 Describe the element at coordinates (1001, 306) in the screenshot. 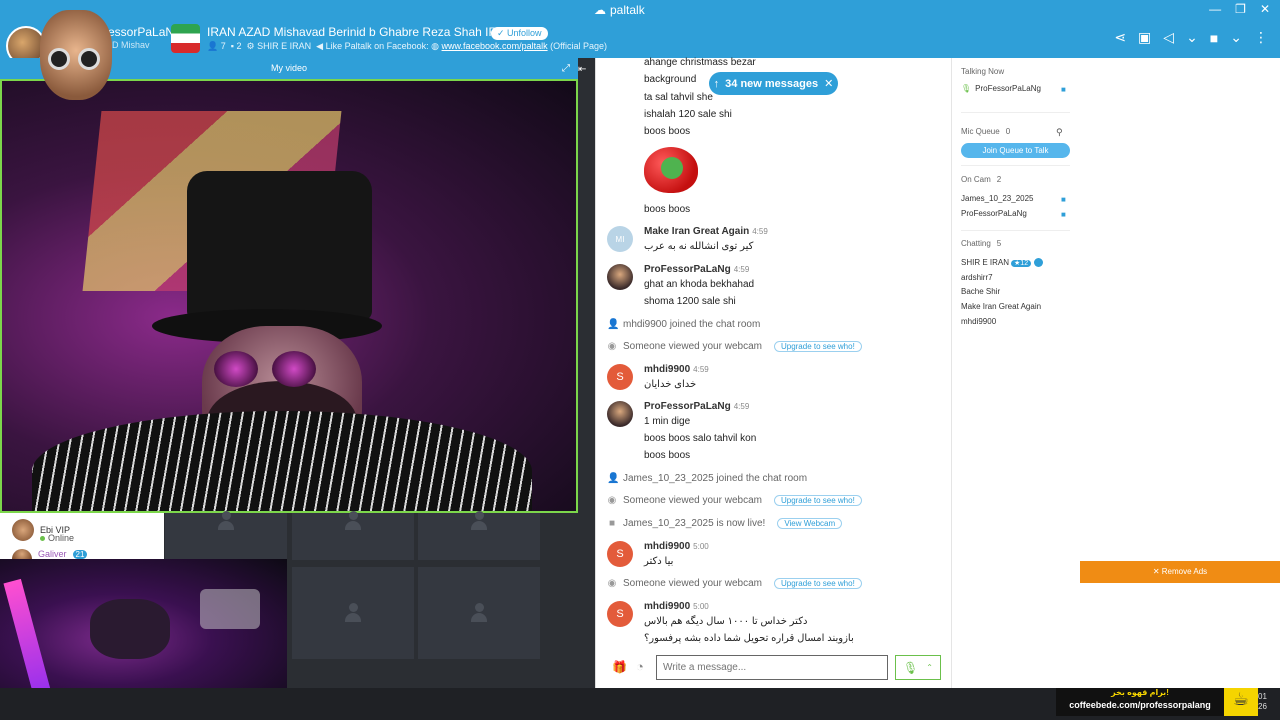

I see `chat-user-item: Make Iran Great Again` at that location.